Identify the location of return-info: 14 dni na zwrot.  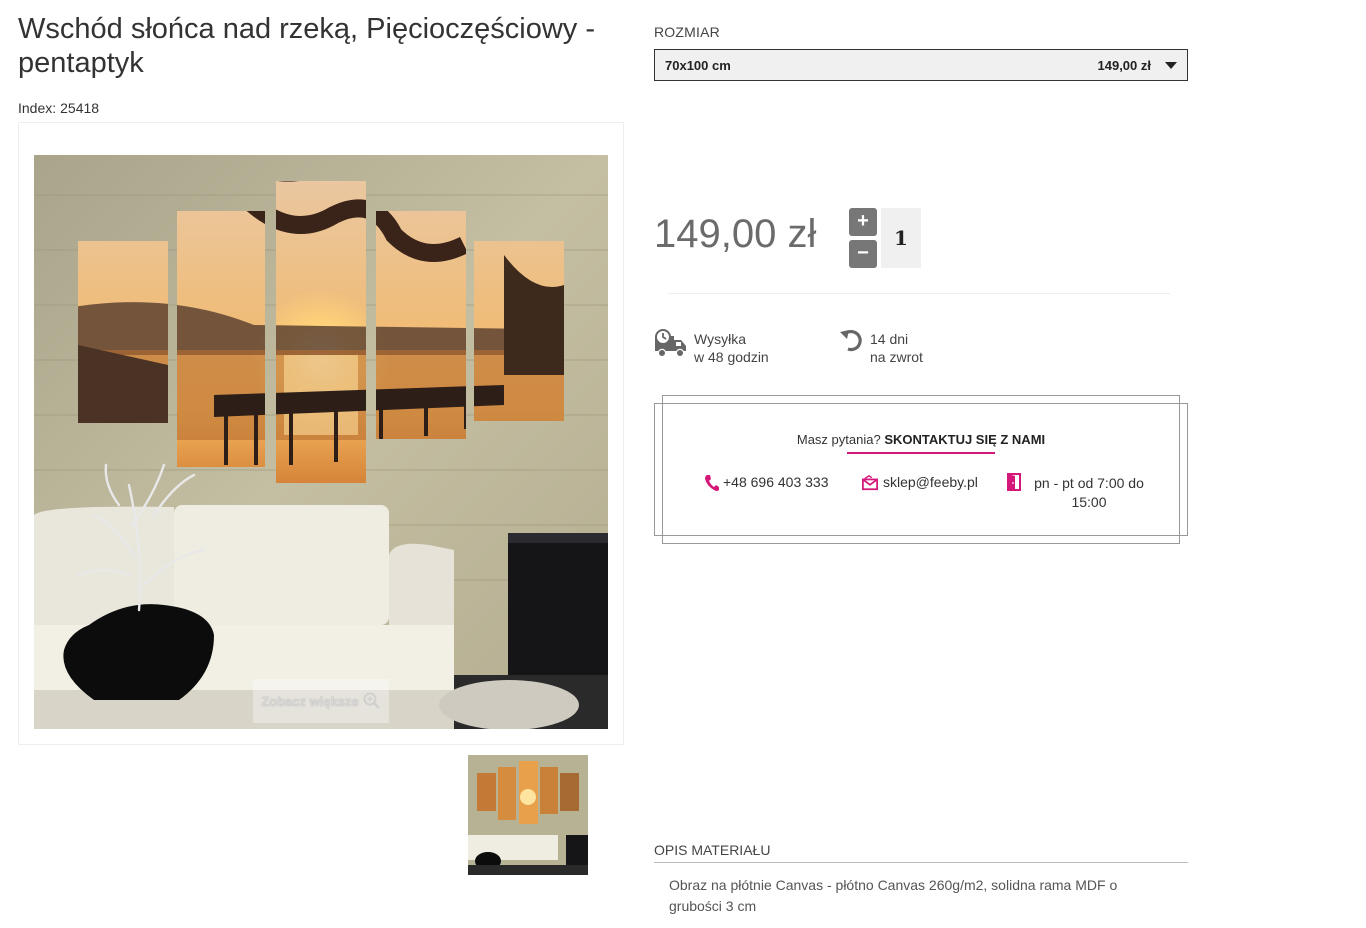
(896, 348).